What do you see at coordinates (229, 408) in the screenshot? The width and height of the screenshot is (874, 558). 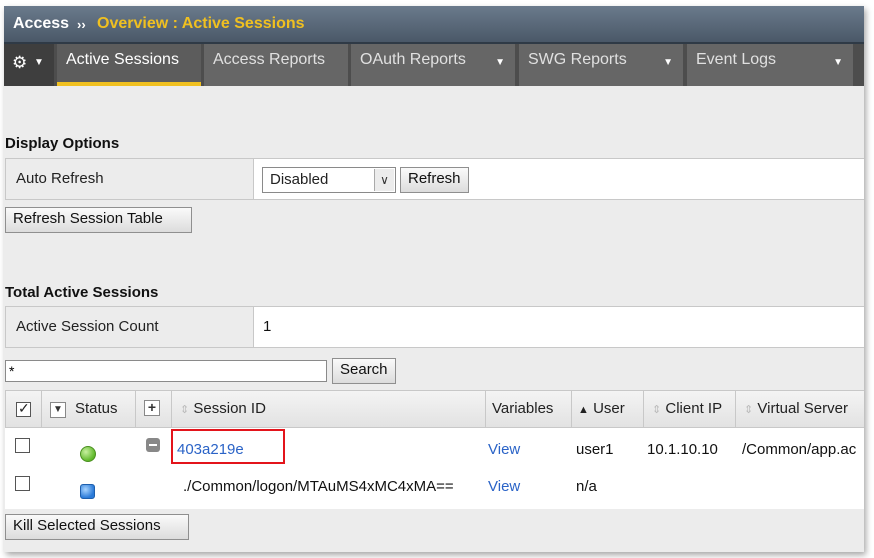 I see `session-id-header-label: Session ID` at bounding box center [229, 408].